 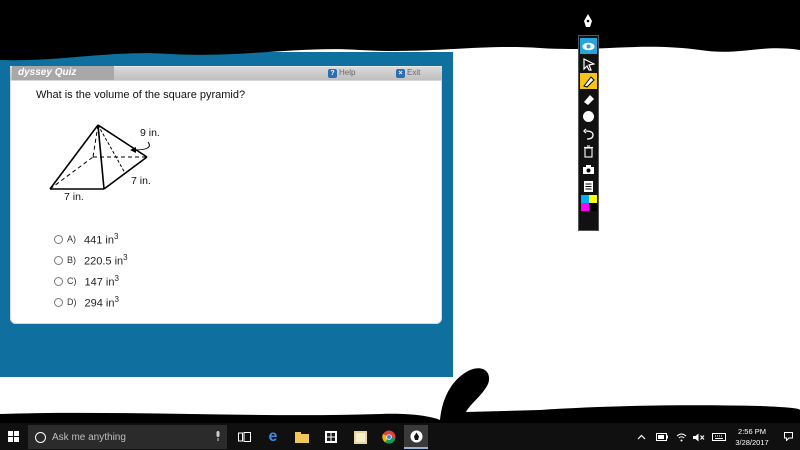 I want to click on notes-icon, so click(x=588, y=186).